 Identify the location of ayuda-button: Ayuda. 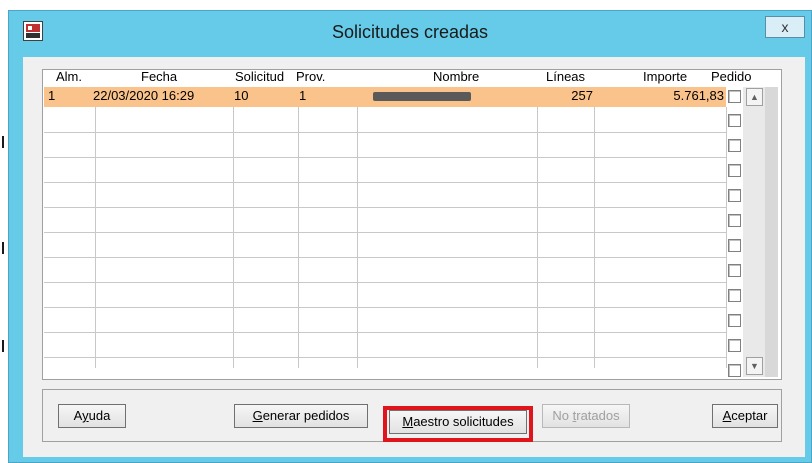
(92, 416).